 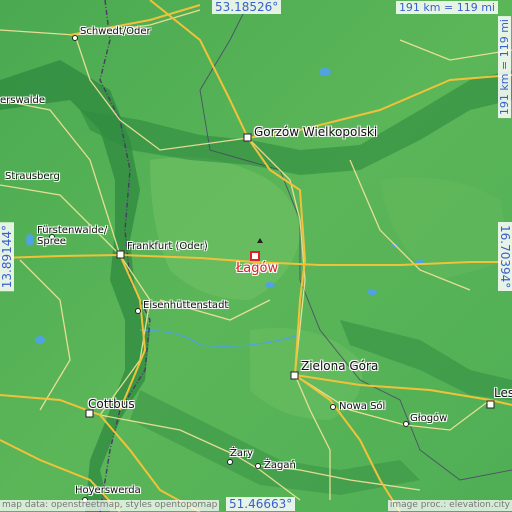 What do you see at coordinates (23, 100) in the screenshot?
I see `place-label-eberswalde: erswalde` at bounding box center [23, 100].